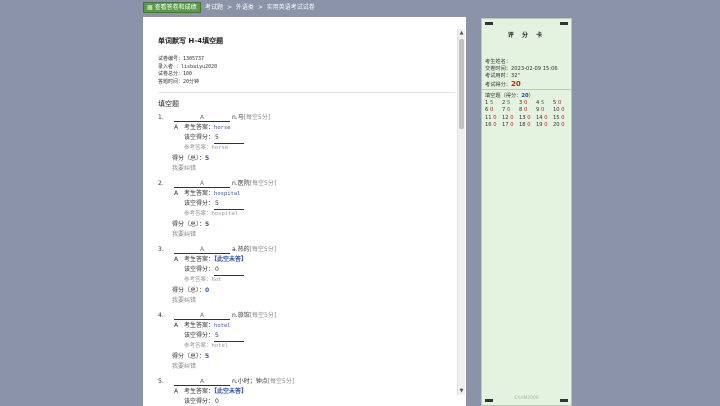 The height and width of the screenshot is (406, 720). I want to click on student-answer: horse, so click(222, 128).